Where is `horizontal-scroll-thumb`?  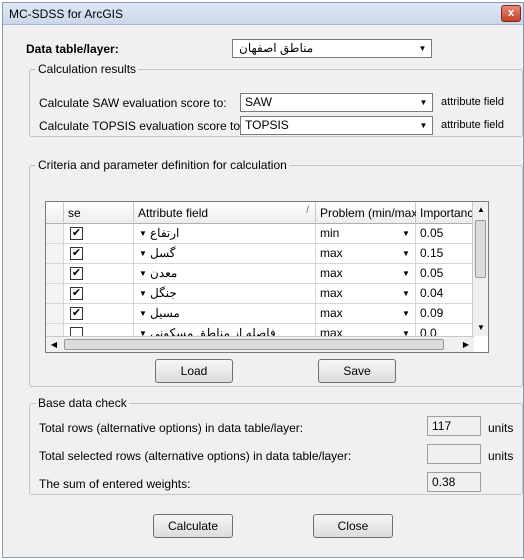
horizontal-scroll-thumb is located at coordinates (254, 344).